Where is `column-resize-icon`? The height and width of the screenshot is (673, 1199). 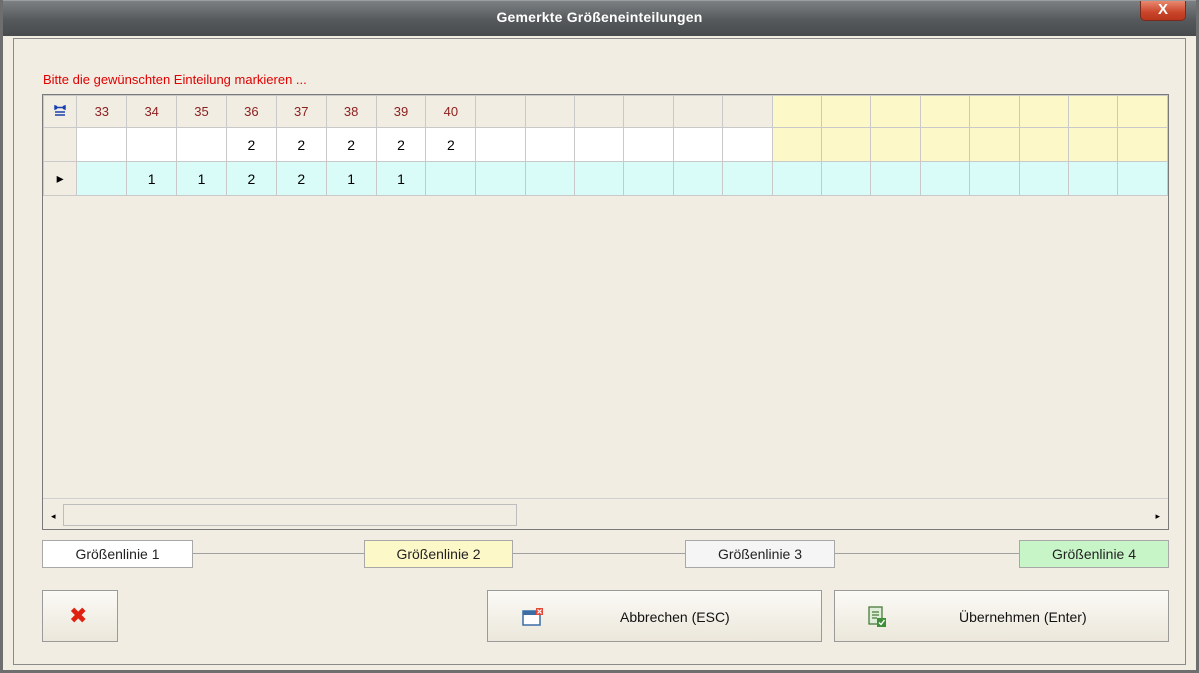
column-resize-icon is located at coordinates (60, 111).